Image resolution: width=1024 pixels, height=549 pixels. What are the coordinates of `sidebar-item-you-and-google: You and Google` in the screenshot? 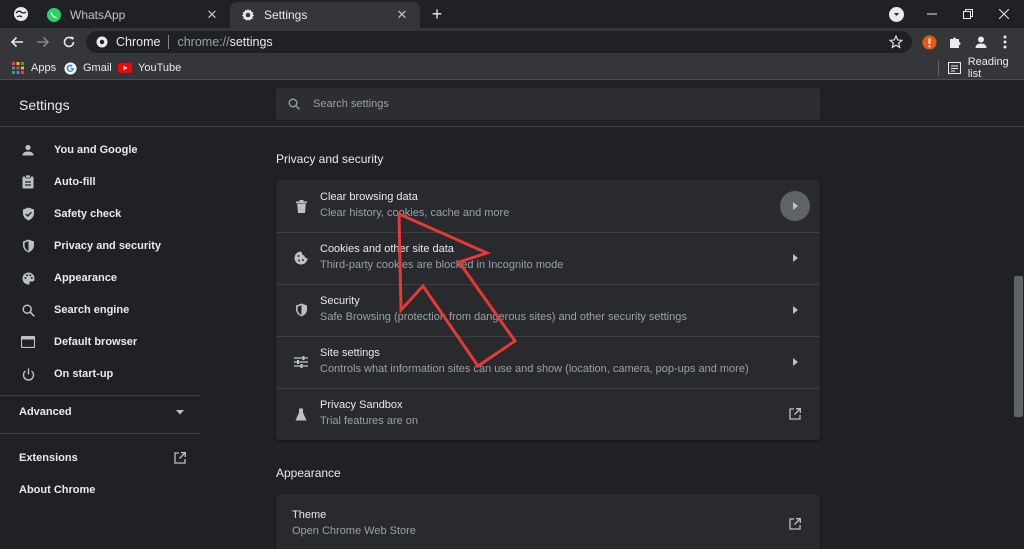 It's located at (100, 150).